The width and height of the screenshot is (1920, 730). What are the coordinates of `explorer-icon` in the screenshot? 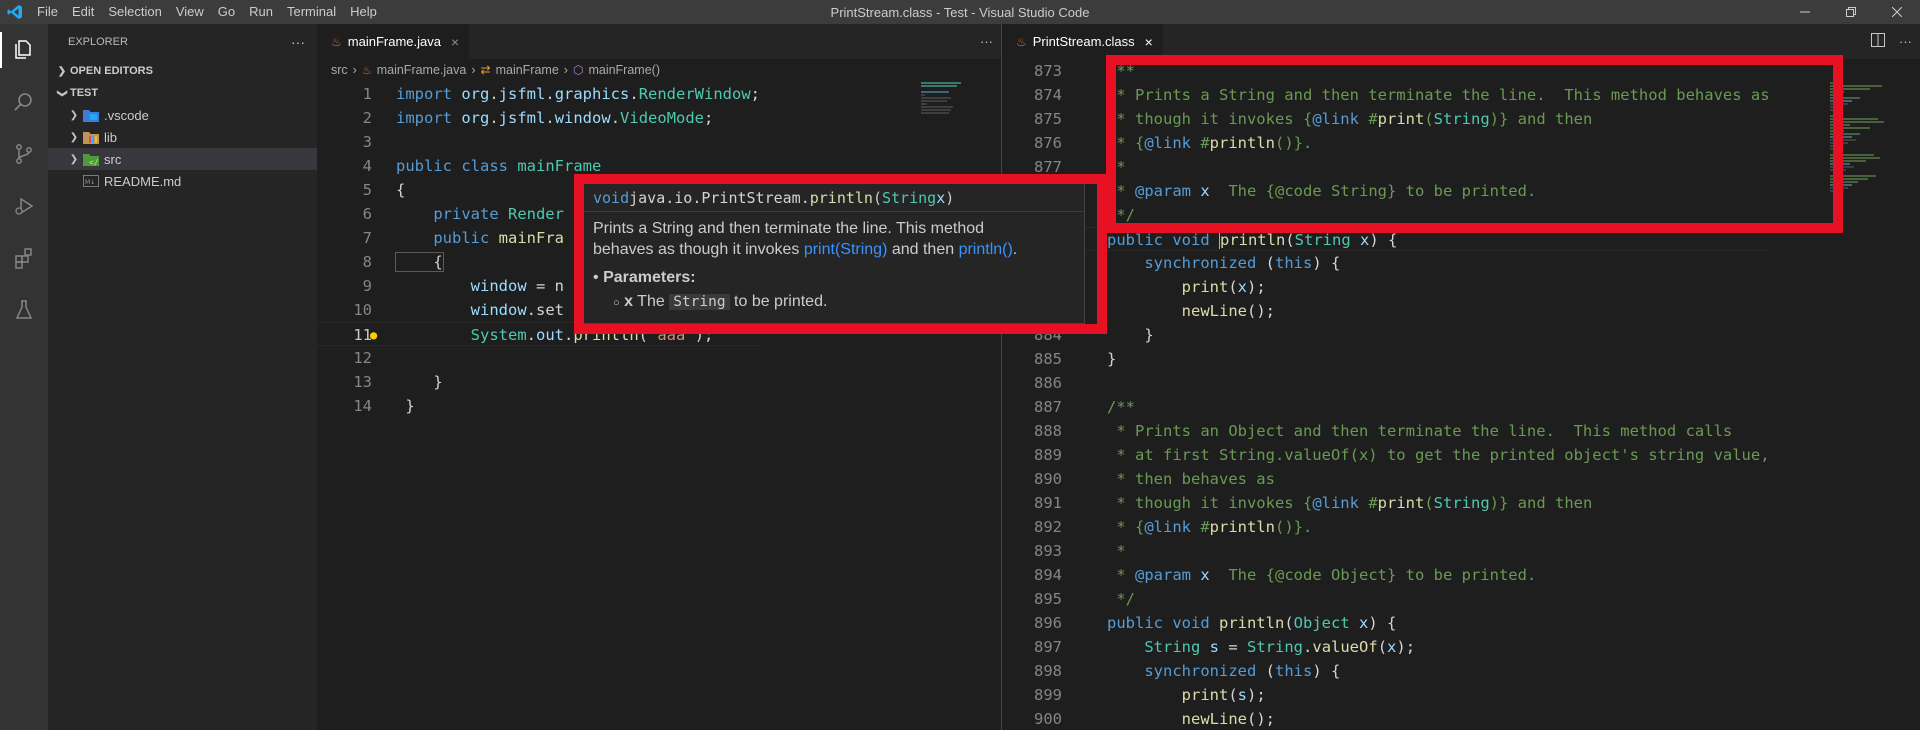 It's located at (24, 50).